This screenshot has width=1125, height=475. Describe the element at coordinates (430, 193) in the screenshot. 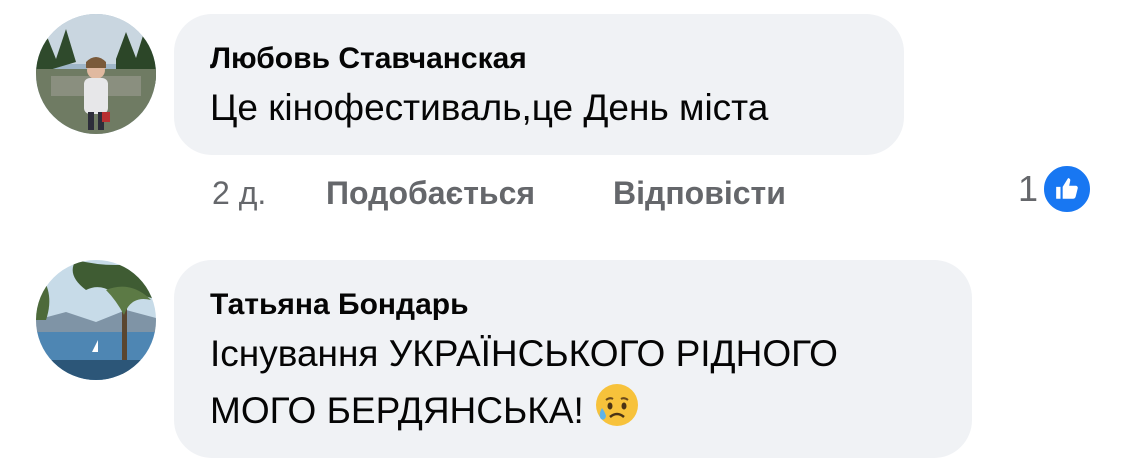

I see `like-button: Подобається` at that location.